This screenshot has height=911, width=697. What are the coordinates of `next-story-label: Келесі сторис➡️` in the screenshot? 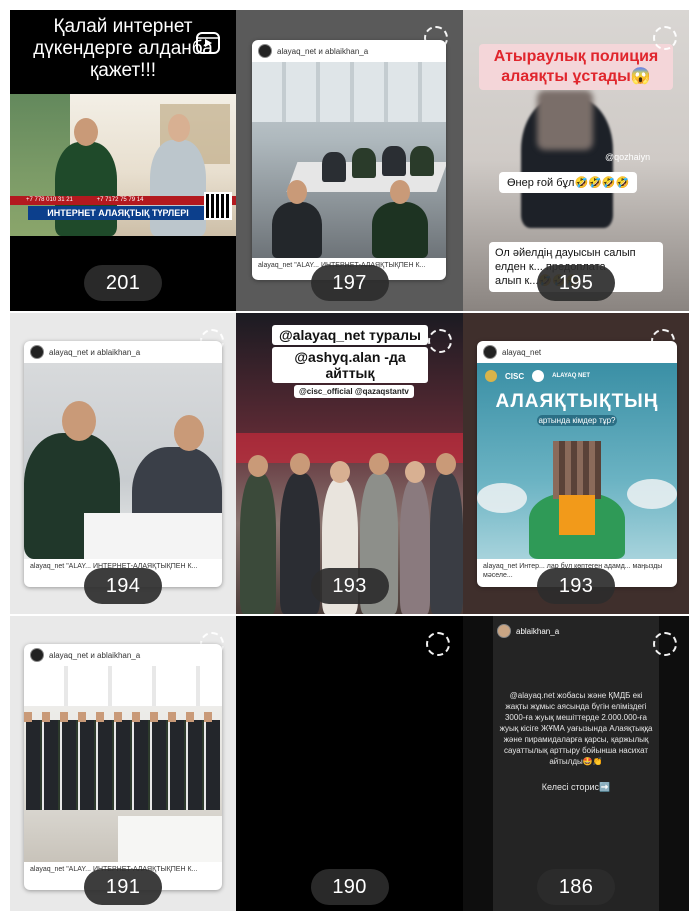 It's located at (576, 787).